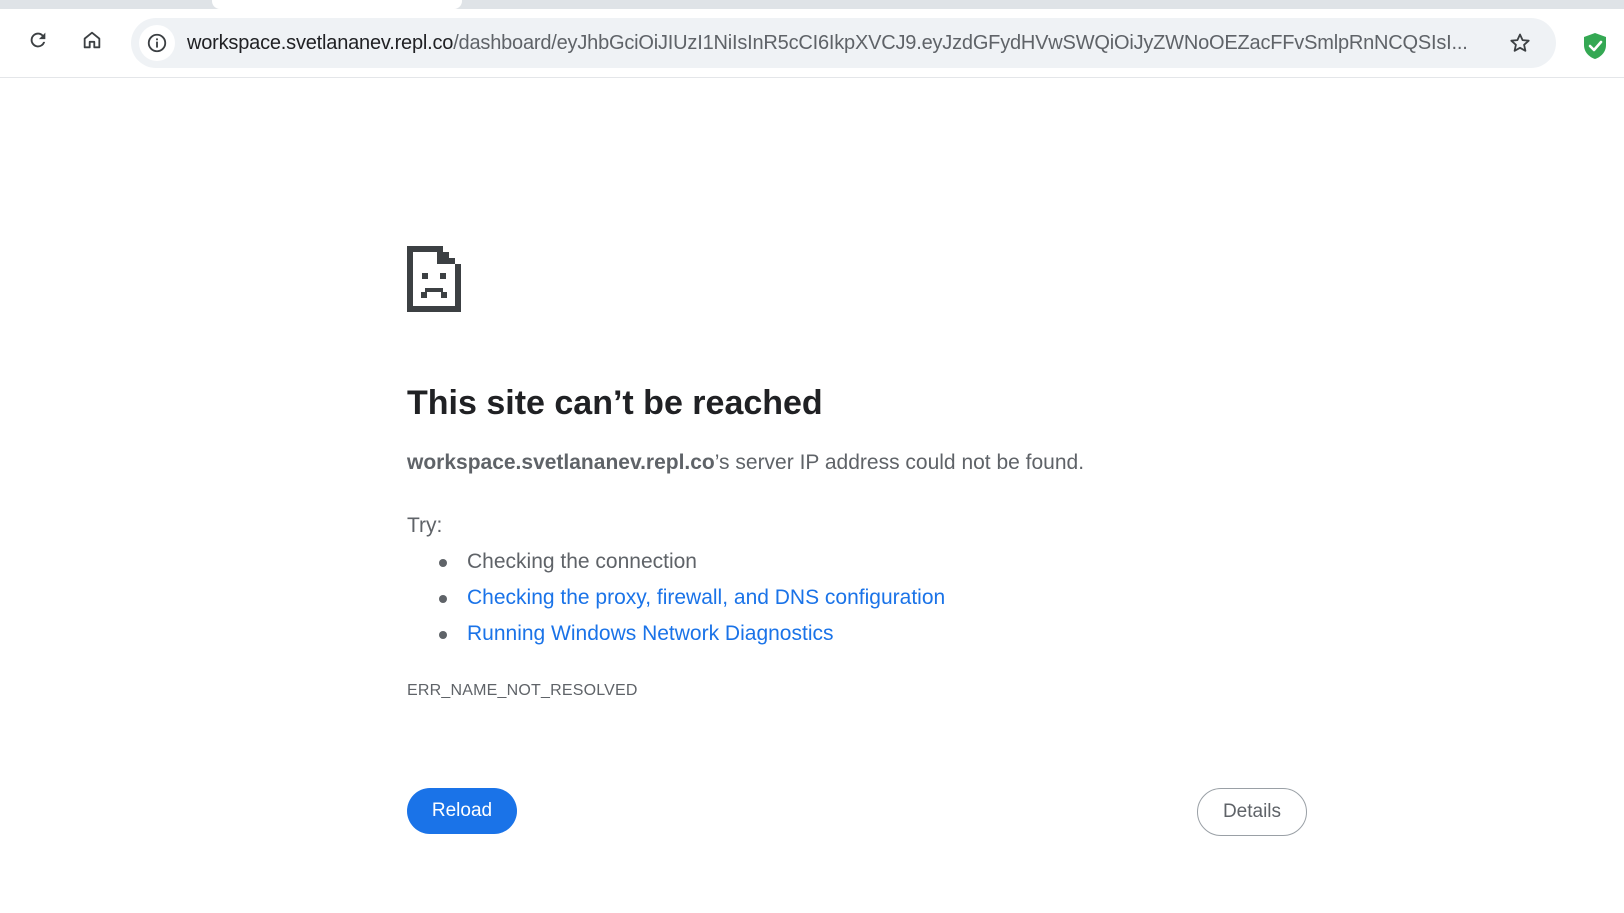  I want to click on active-tab, so click(337, 4).